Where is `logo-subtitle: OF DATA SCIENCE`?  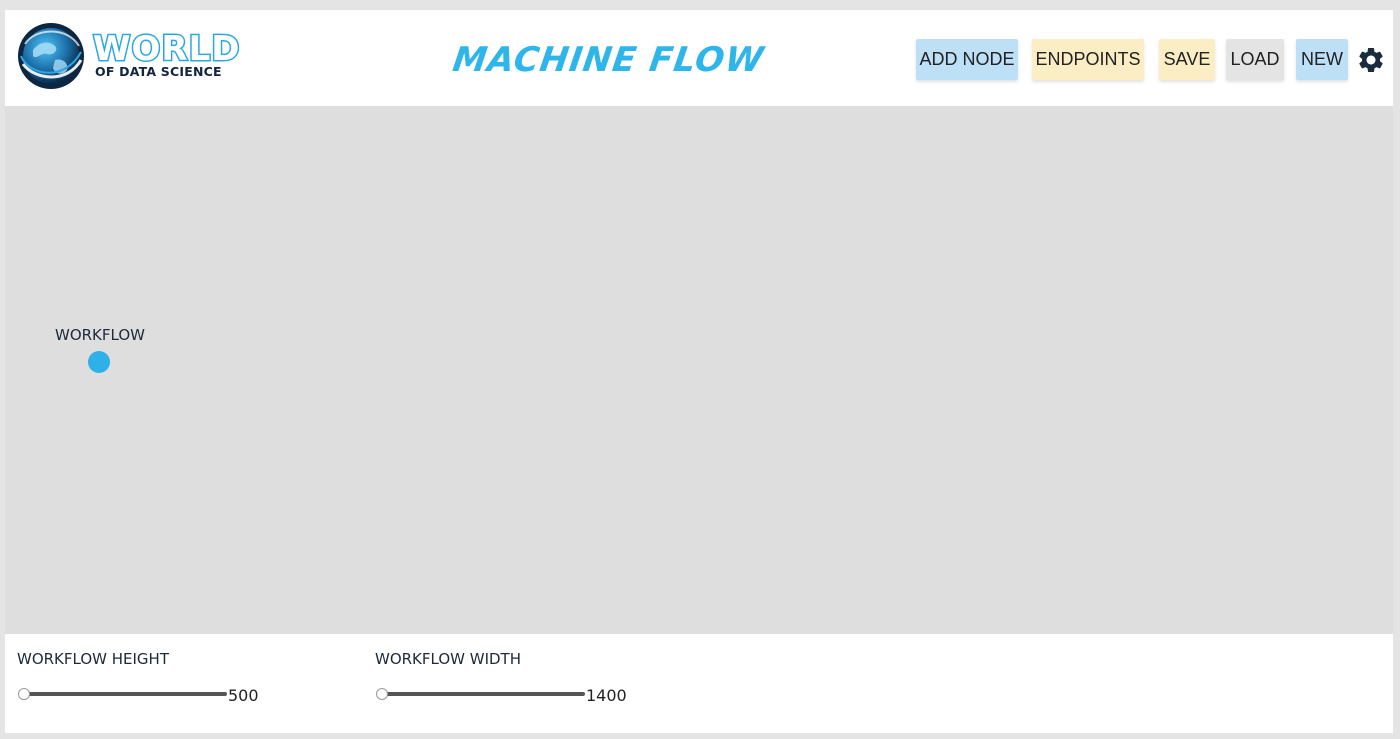 logo-subtitle: OF DATA SCIENCE is located at coordinates (158, 71).